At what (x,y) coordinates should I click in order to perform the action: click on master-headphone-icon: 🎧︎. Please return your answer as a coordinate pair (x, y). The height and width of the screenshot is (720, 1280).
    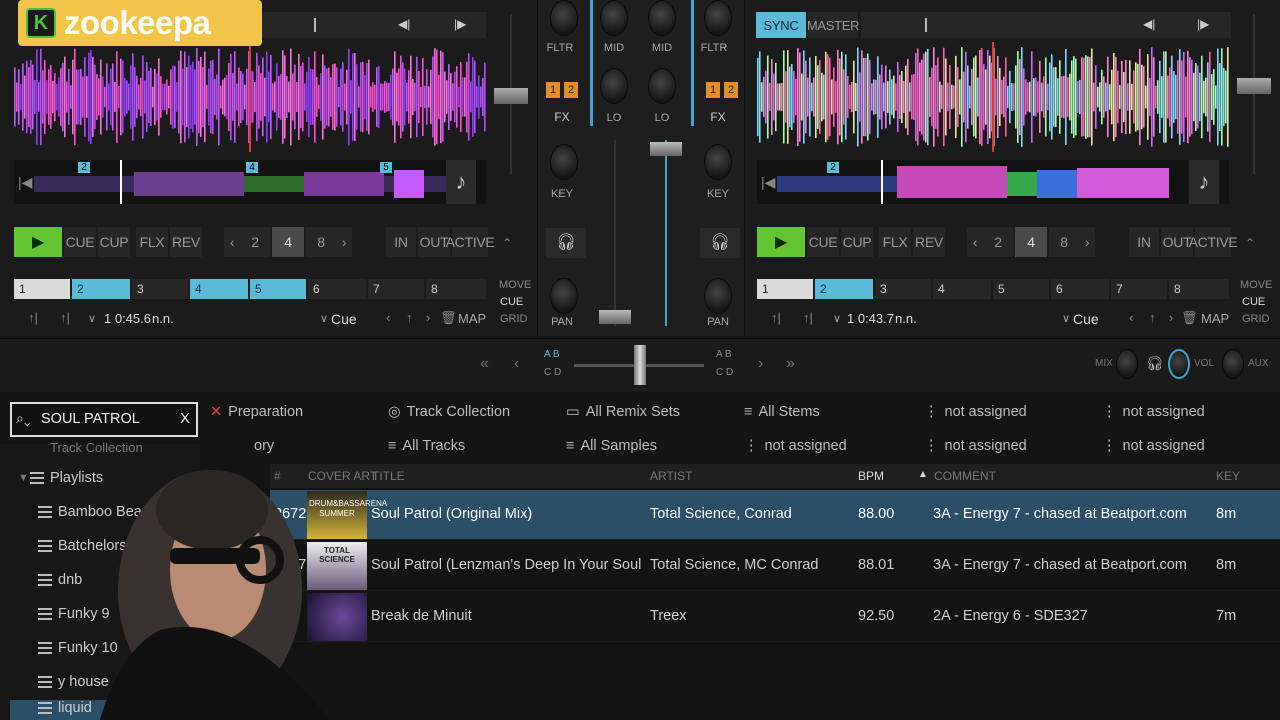
    Looking at the image, I should click on (1155, 363).